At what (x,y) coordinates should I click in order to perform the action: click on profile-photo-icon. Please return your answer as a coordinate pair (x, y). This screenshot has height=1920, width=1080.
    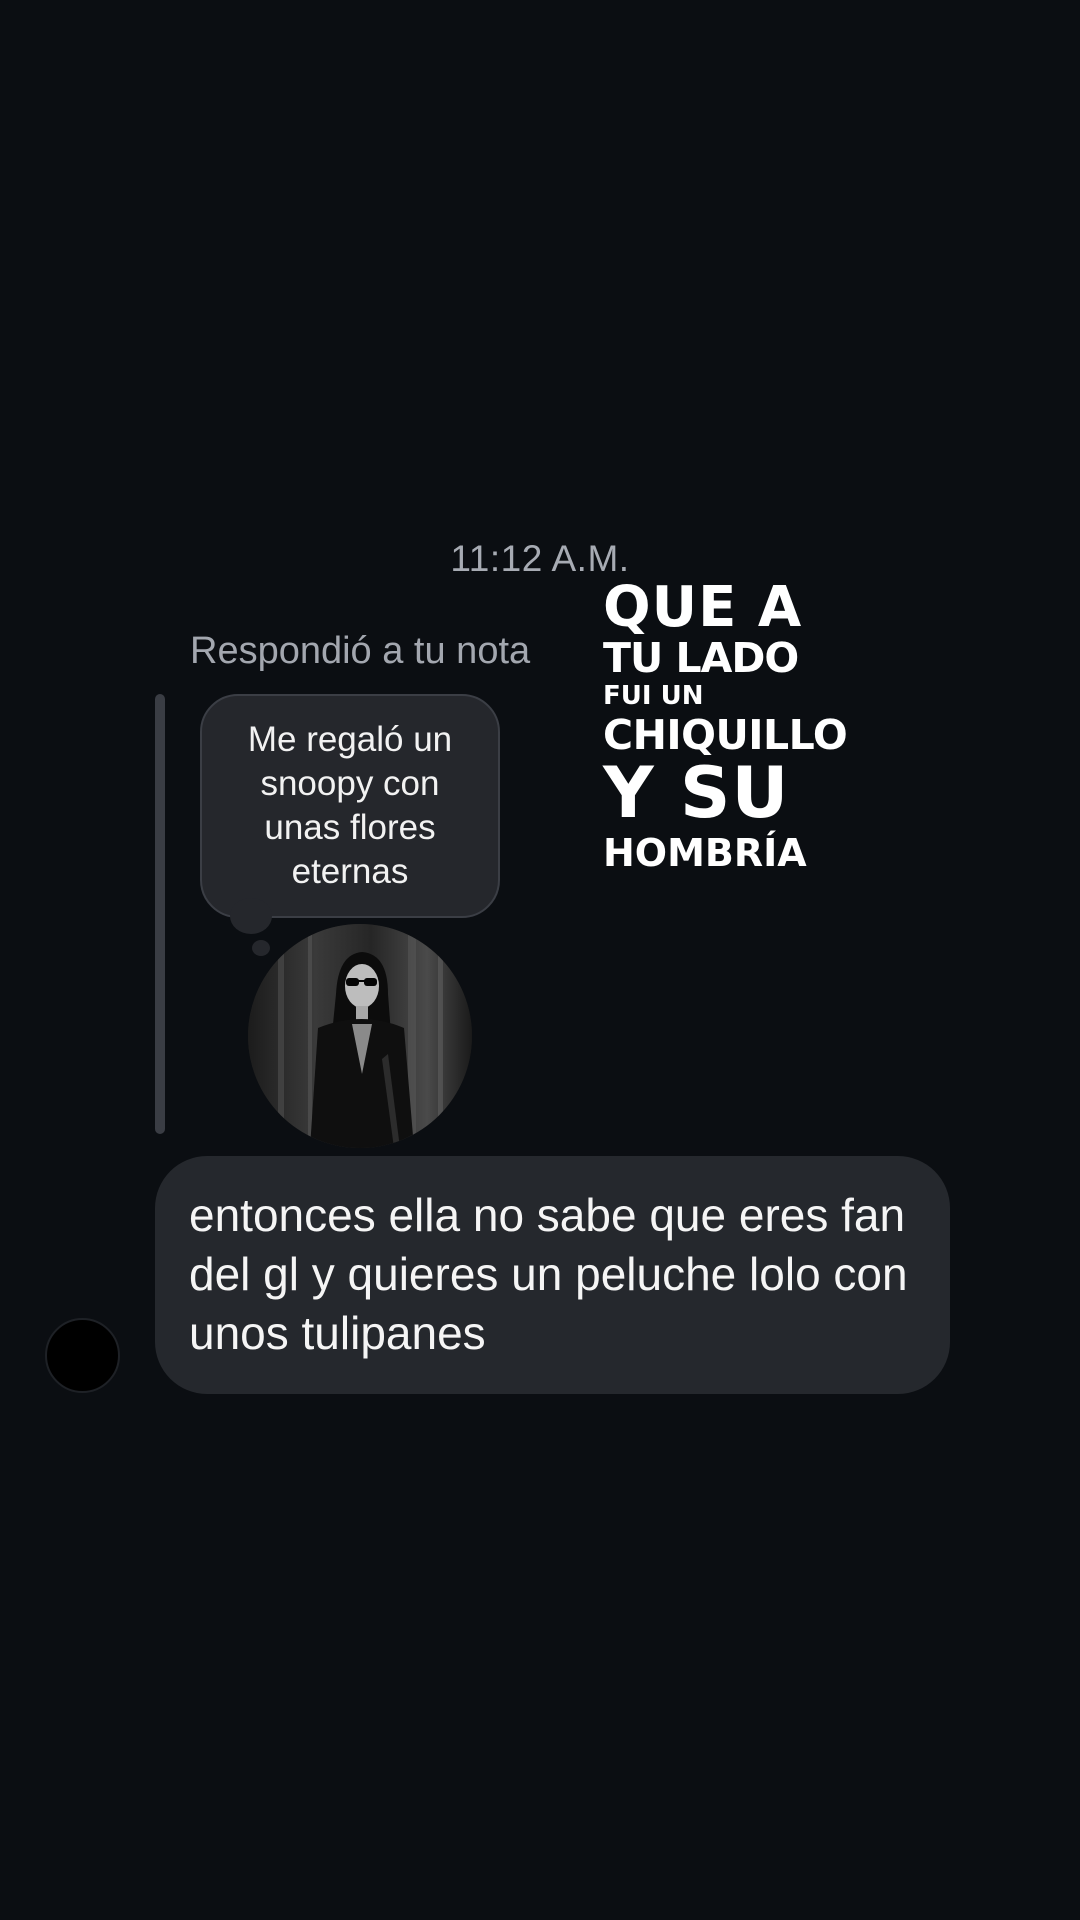
    Looking at the image, I should click on (360, 1036).